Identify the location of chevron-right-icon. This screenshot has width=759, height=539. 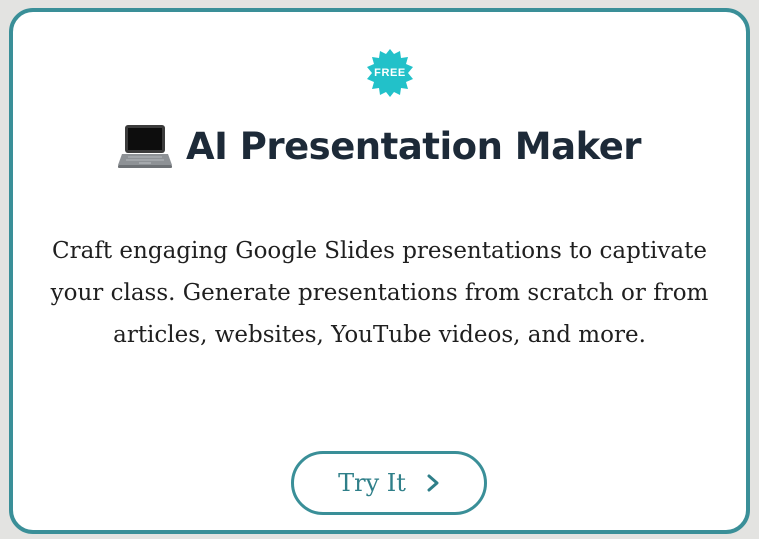
(433, 483).